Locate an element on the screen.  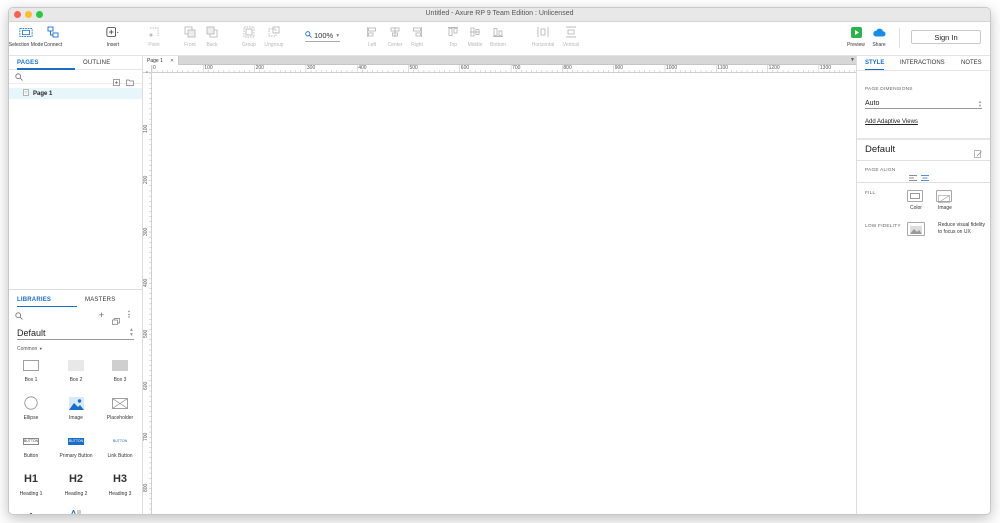
widget-box-3: Box 3 is located at coordinates (120, 370).